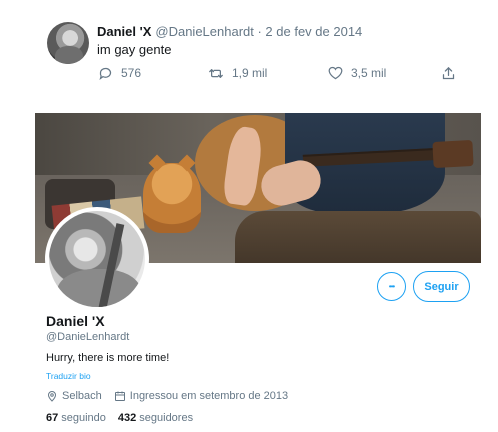  I want to click on following-link: 67 seguindo, so click(76, 418).